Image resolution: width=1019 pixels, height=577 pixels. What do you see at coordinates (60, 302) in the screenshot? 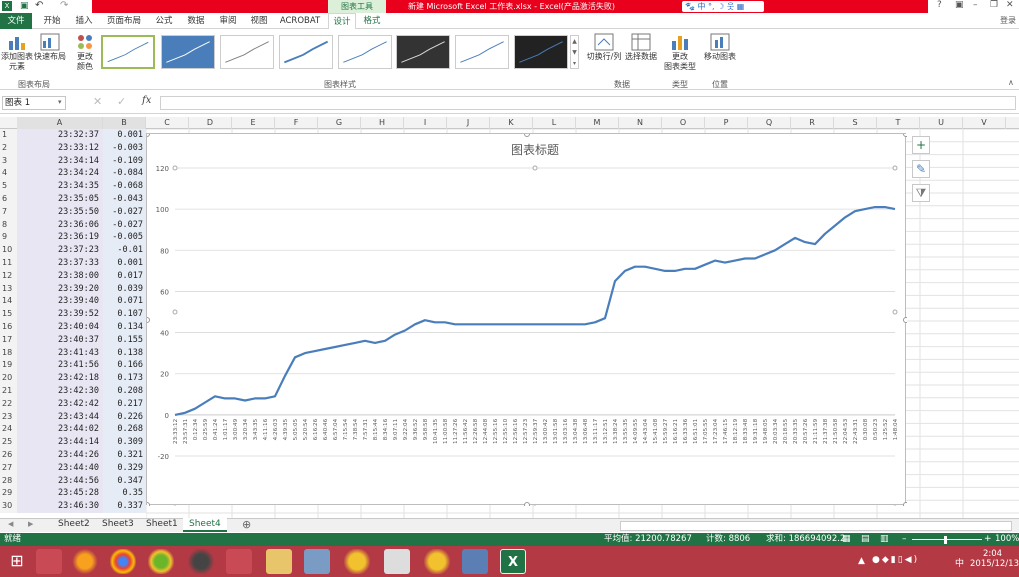
I see `cell-time: 23:39:40` at bounding box center [60, 302].